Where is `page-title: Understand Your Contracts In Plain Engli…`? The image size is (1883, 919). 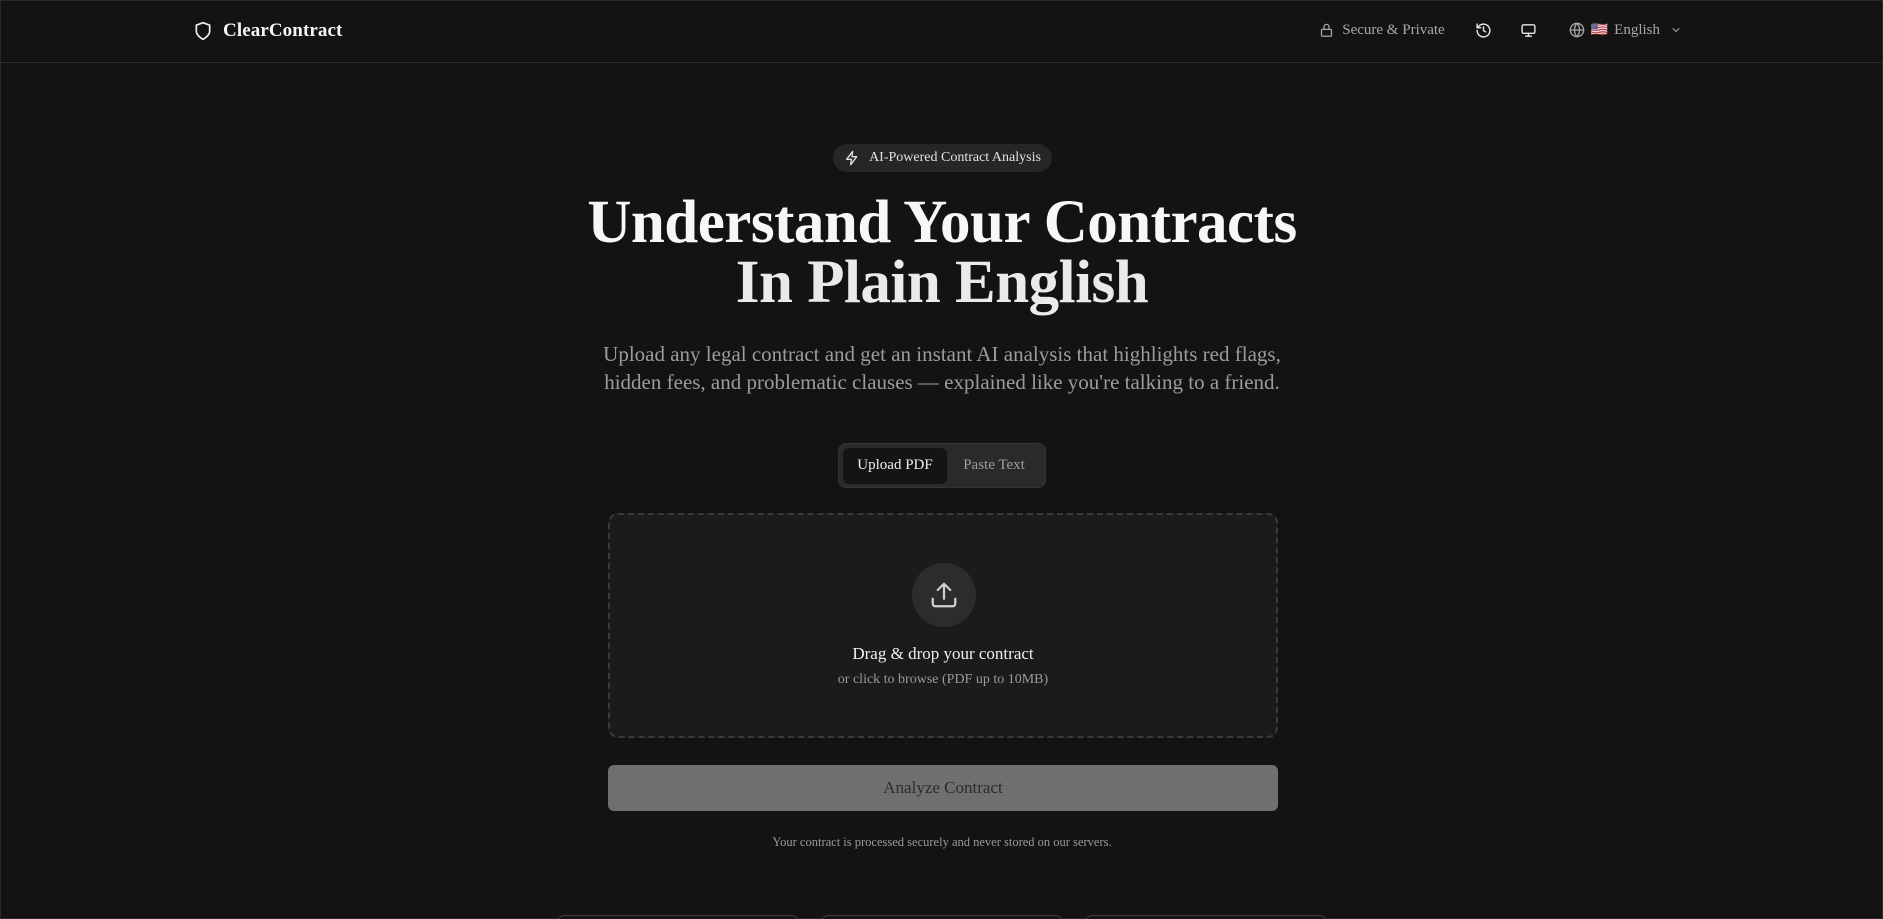 page-title: Understand Your Contracts In Plain Engli… is located at coordinates (942, 252).